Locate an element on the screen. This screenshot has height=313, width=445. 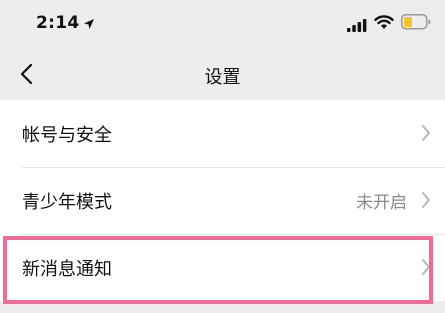
status-time: 2:14 is located at coordinates (58, 23).